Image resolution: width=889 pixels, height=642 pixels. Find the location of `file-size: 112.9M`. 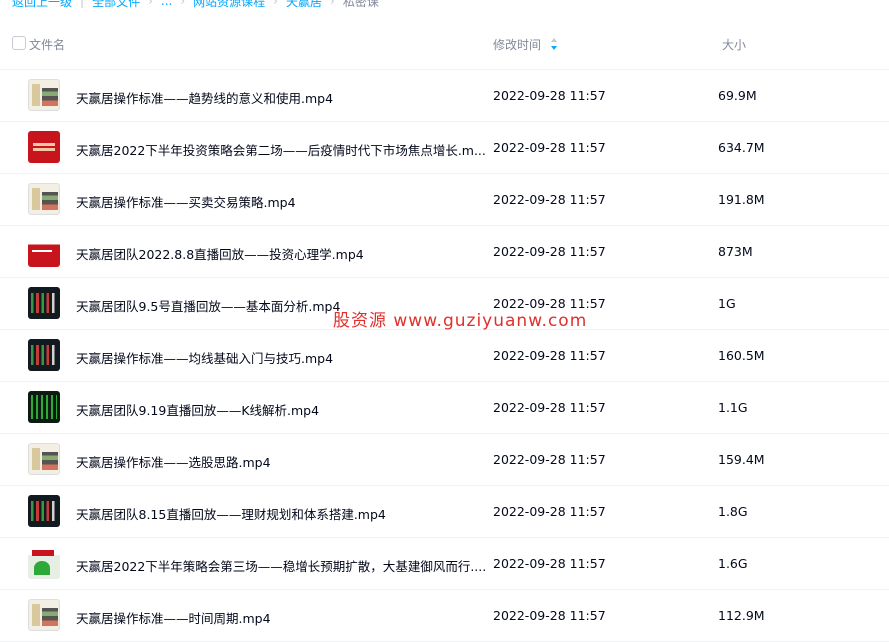

file-size: 112.9M is located at coordinates (741, 615).